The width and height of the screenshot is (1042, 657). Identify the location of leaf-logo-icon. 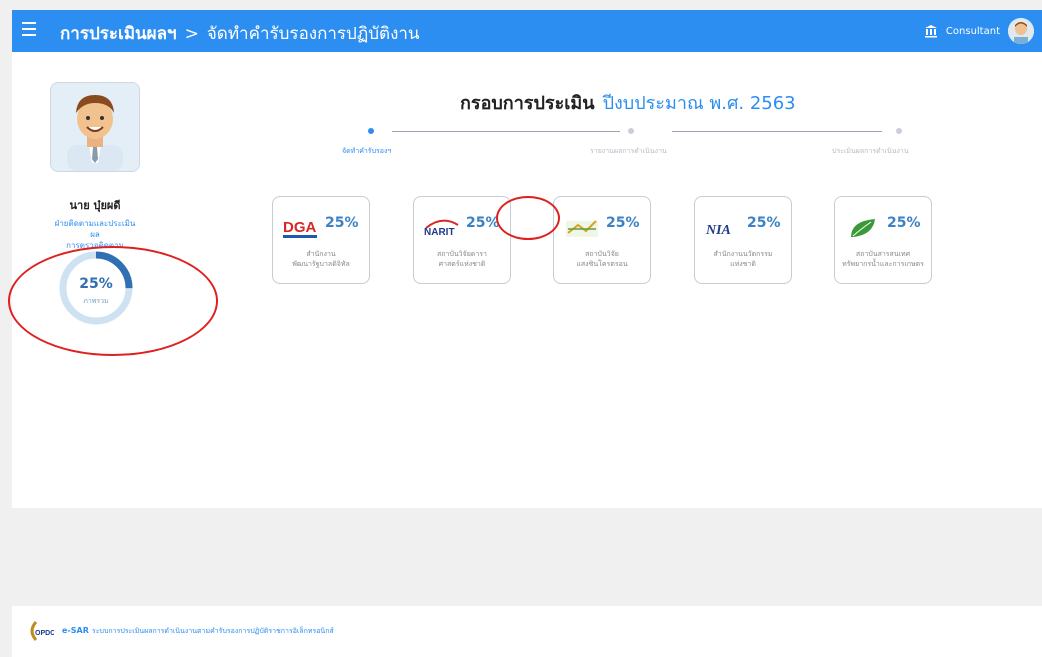
(863, 228).